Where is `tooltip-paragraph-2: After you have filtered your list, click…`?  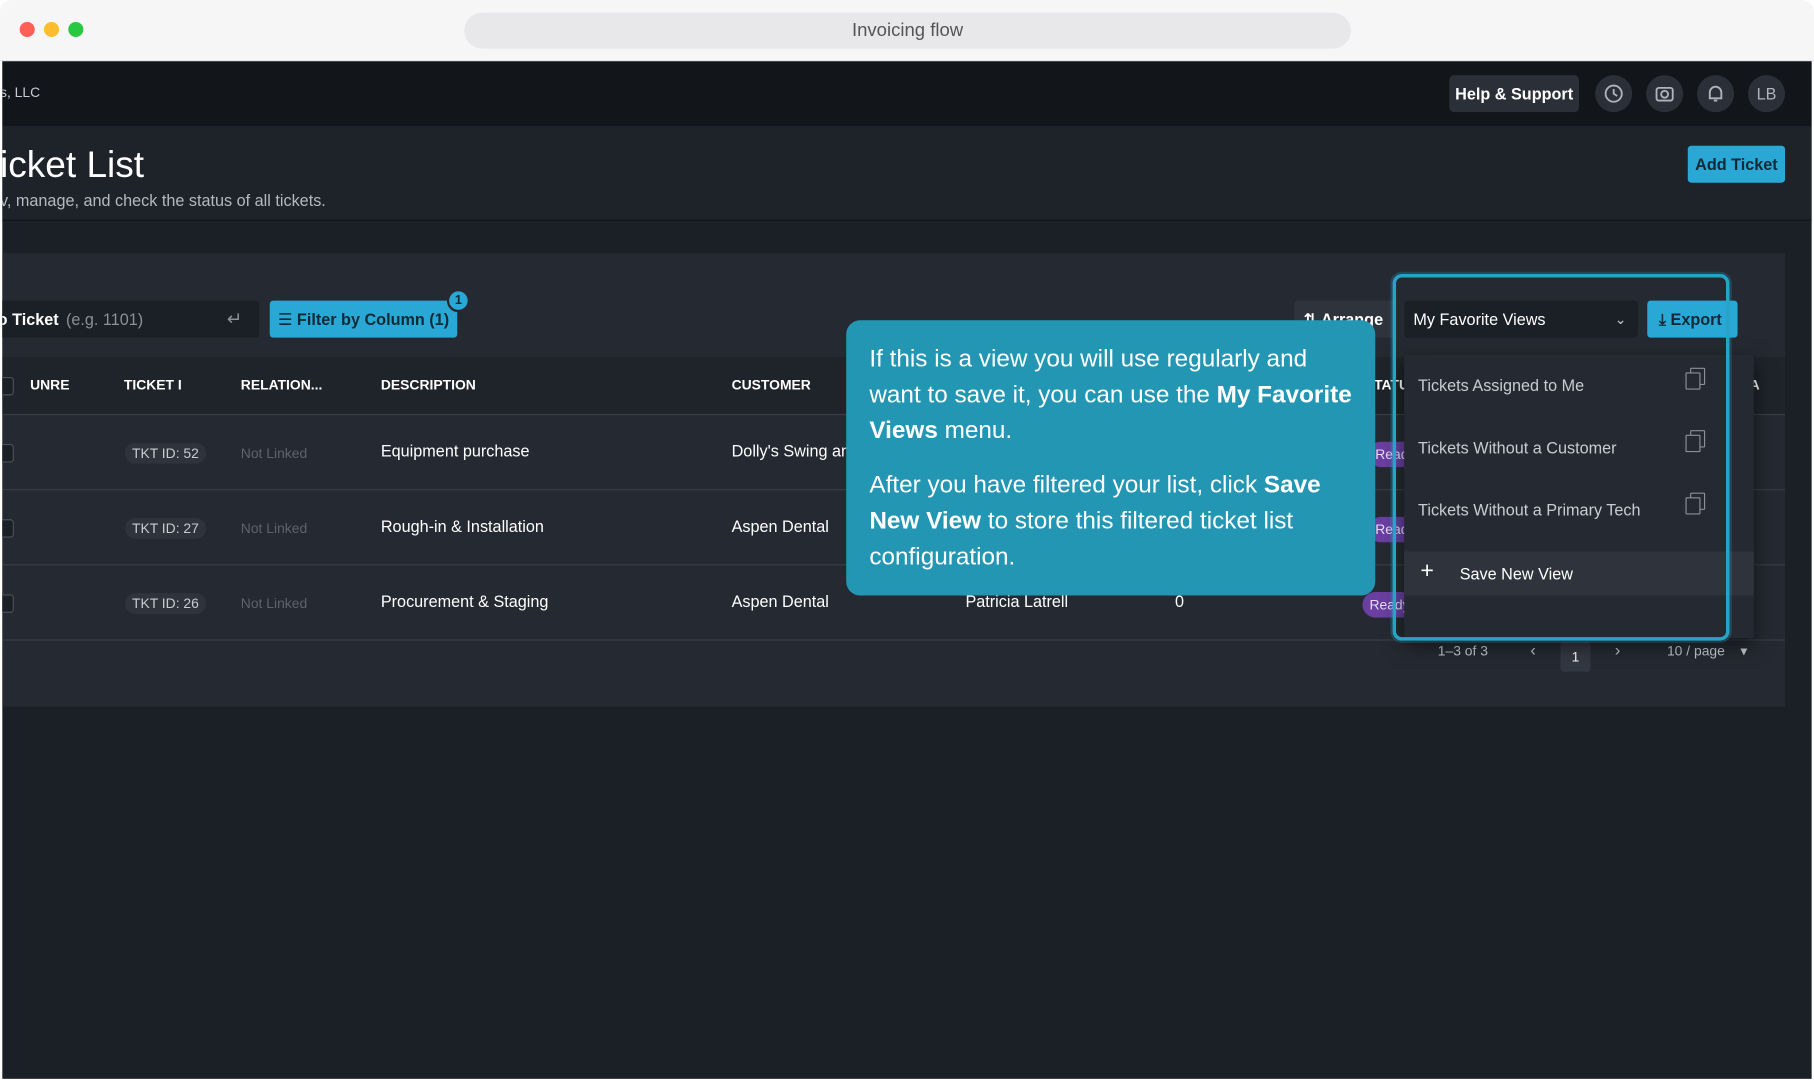
tooltip-paragraph-2: After you have filtered your list, click… is located at coordinates (1110, 521).